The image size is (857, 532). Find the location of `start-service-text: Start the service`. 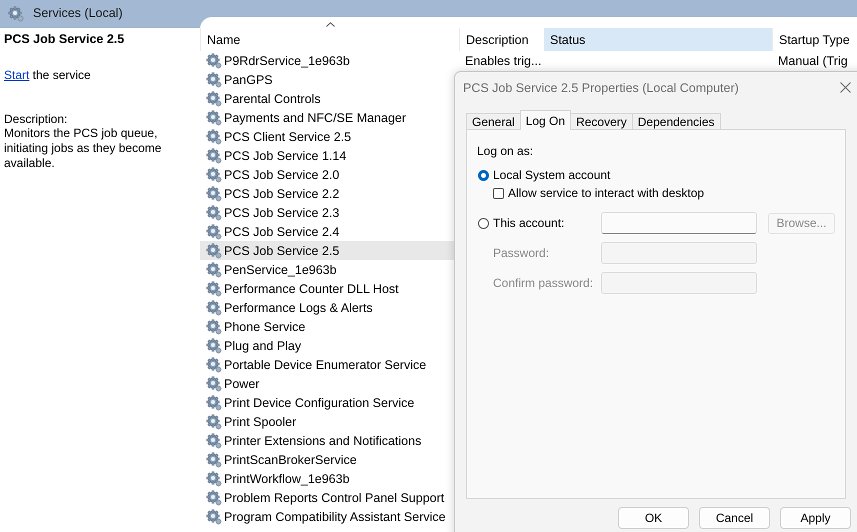

start-service-text: Start the service is located at coordinates (48, 75).